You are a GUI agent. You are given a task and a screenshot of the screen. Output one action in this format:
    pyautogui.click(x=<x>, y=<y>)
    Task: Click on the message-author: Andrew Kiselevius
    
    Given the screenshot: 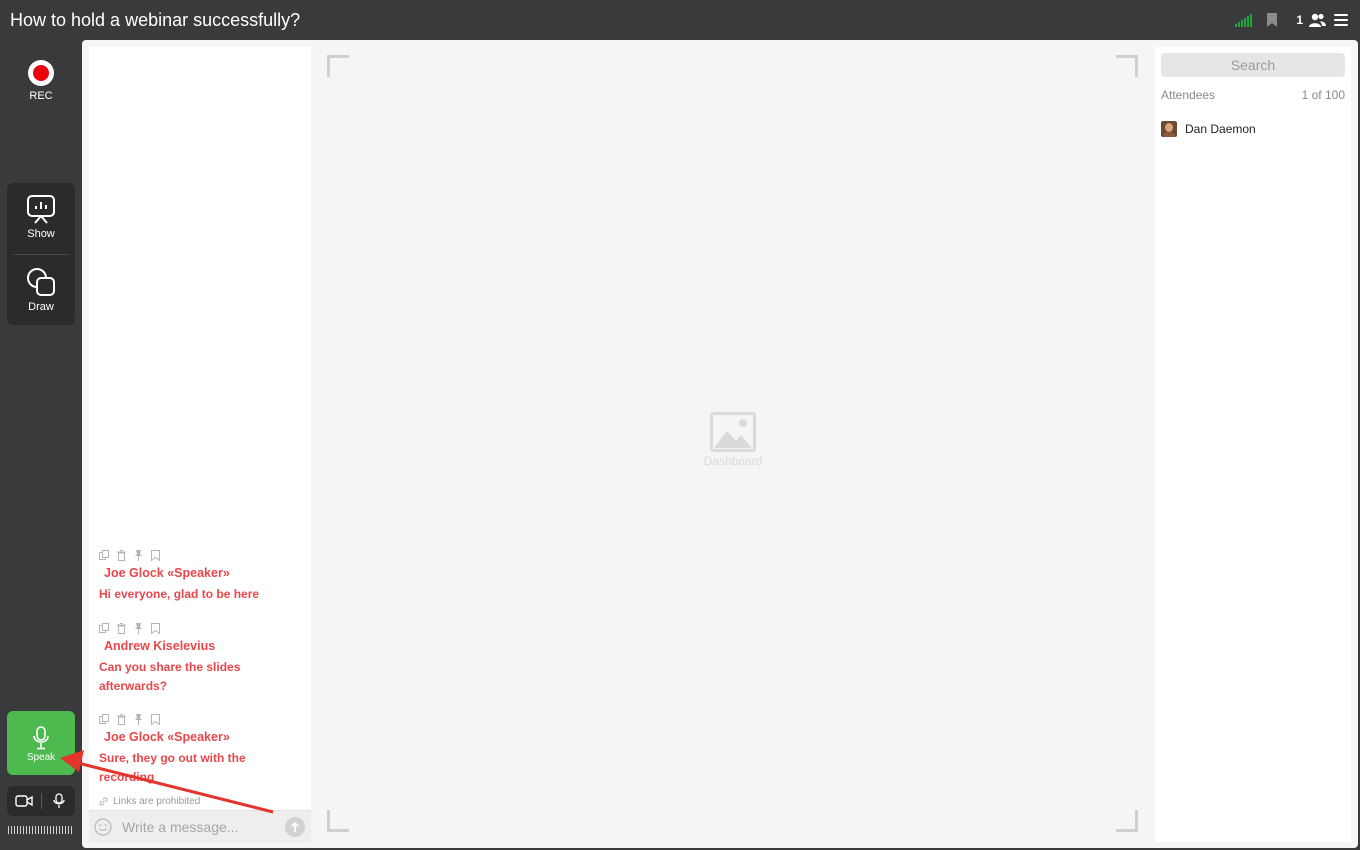 What is the action you would take?
    pyautogui.click(x=160, y=646)
    